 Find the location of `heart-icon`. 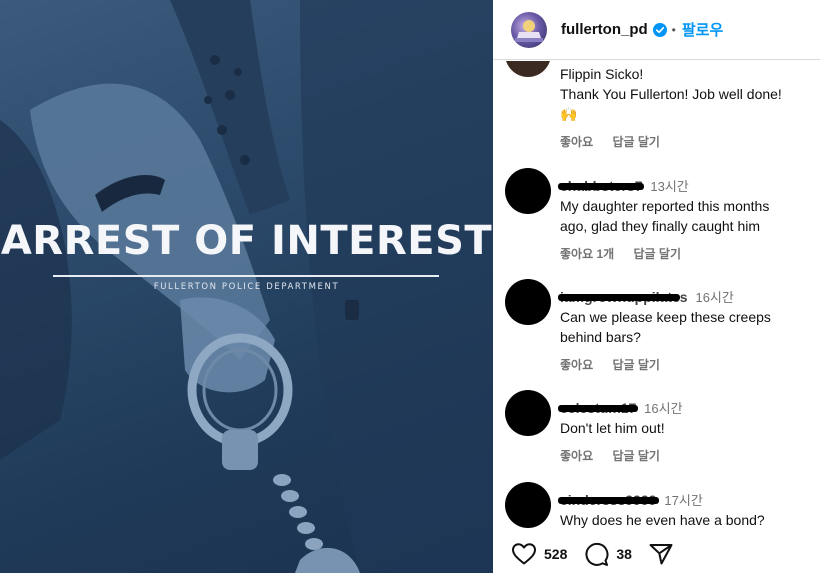

heart-icon is located at coordinates (524, 554).